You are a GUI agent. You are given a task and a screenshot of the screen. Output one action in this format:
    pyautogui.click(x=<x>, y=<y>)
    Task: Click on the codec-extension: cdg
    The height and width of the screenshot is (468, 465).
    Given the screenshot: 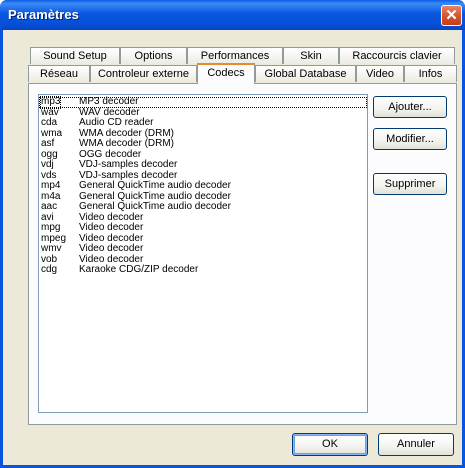 What is the action you would take?
    pyautogui.click(x=49, y=269)
    